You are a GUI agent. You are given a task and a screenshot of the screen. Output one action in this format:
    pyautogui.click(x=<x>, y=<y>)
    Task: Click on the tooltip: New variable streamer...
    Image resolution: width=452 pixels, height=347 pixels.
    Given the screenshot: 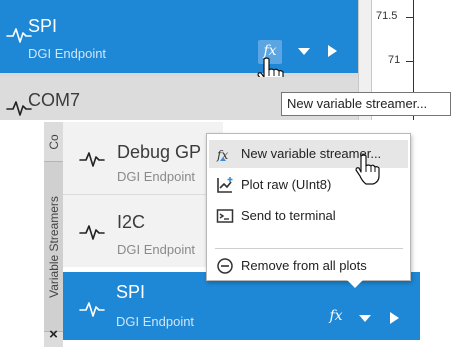 What is the action you would take?
    pyautogui.click(x=366, y=104)
    